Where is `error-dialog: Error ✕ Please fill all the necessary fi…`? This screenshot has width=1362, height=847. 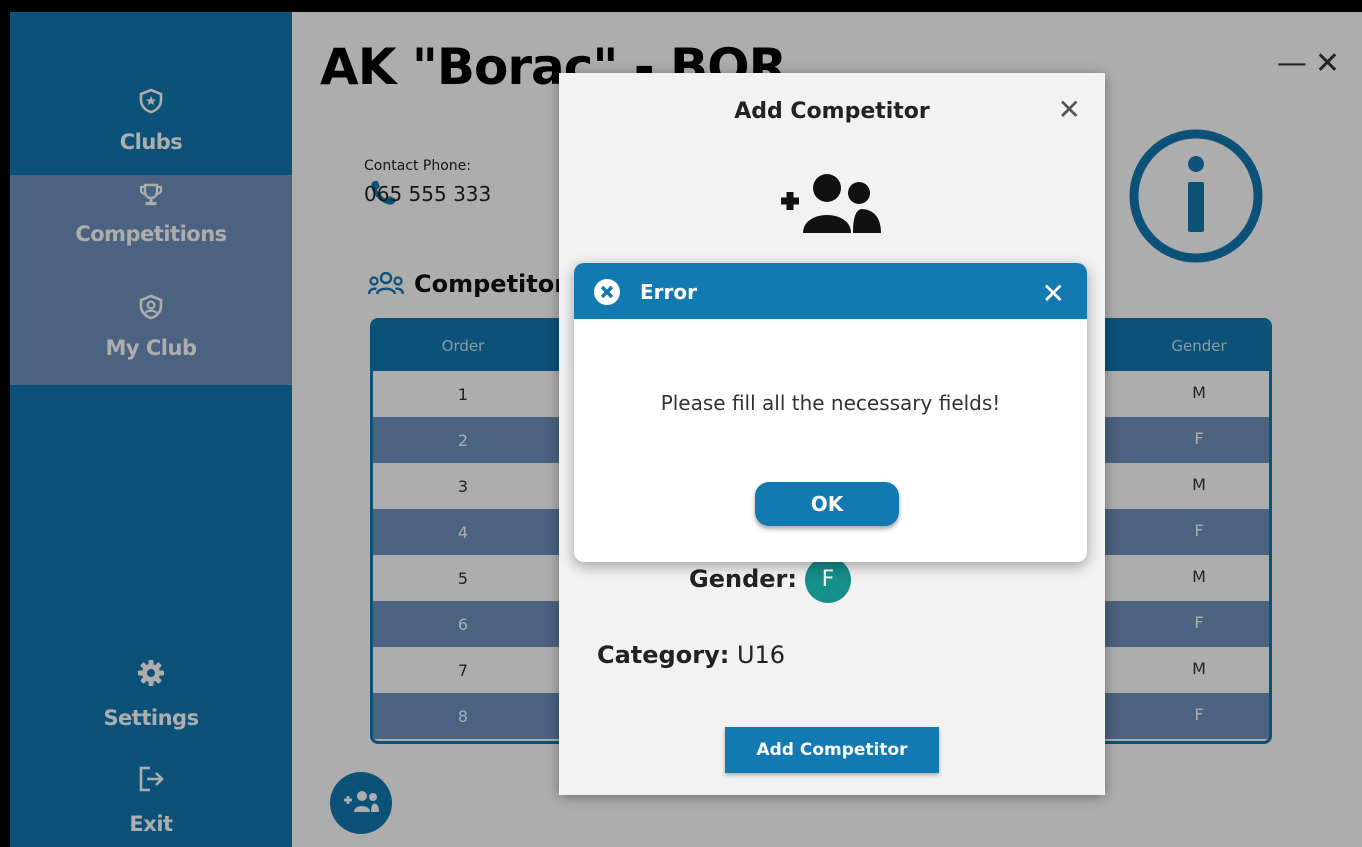 error-dialog: Error ✕ Please fill all the necessary fi… is located at coordinates (830, 412).